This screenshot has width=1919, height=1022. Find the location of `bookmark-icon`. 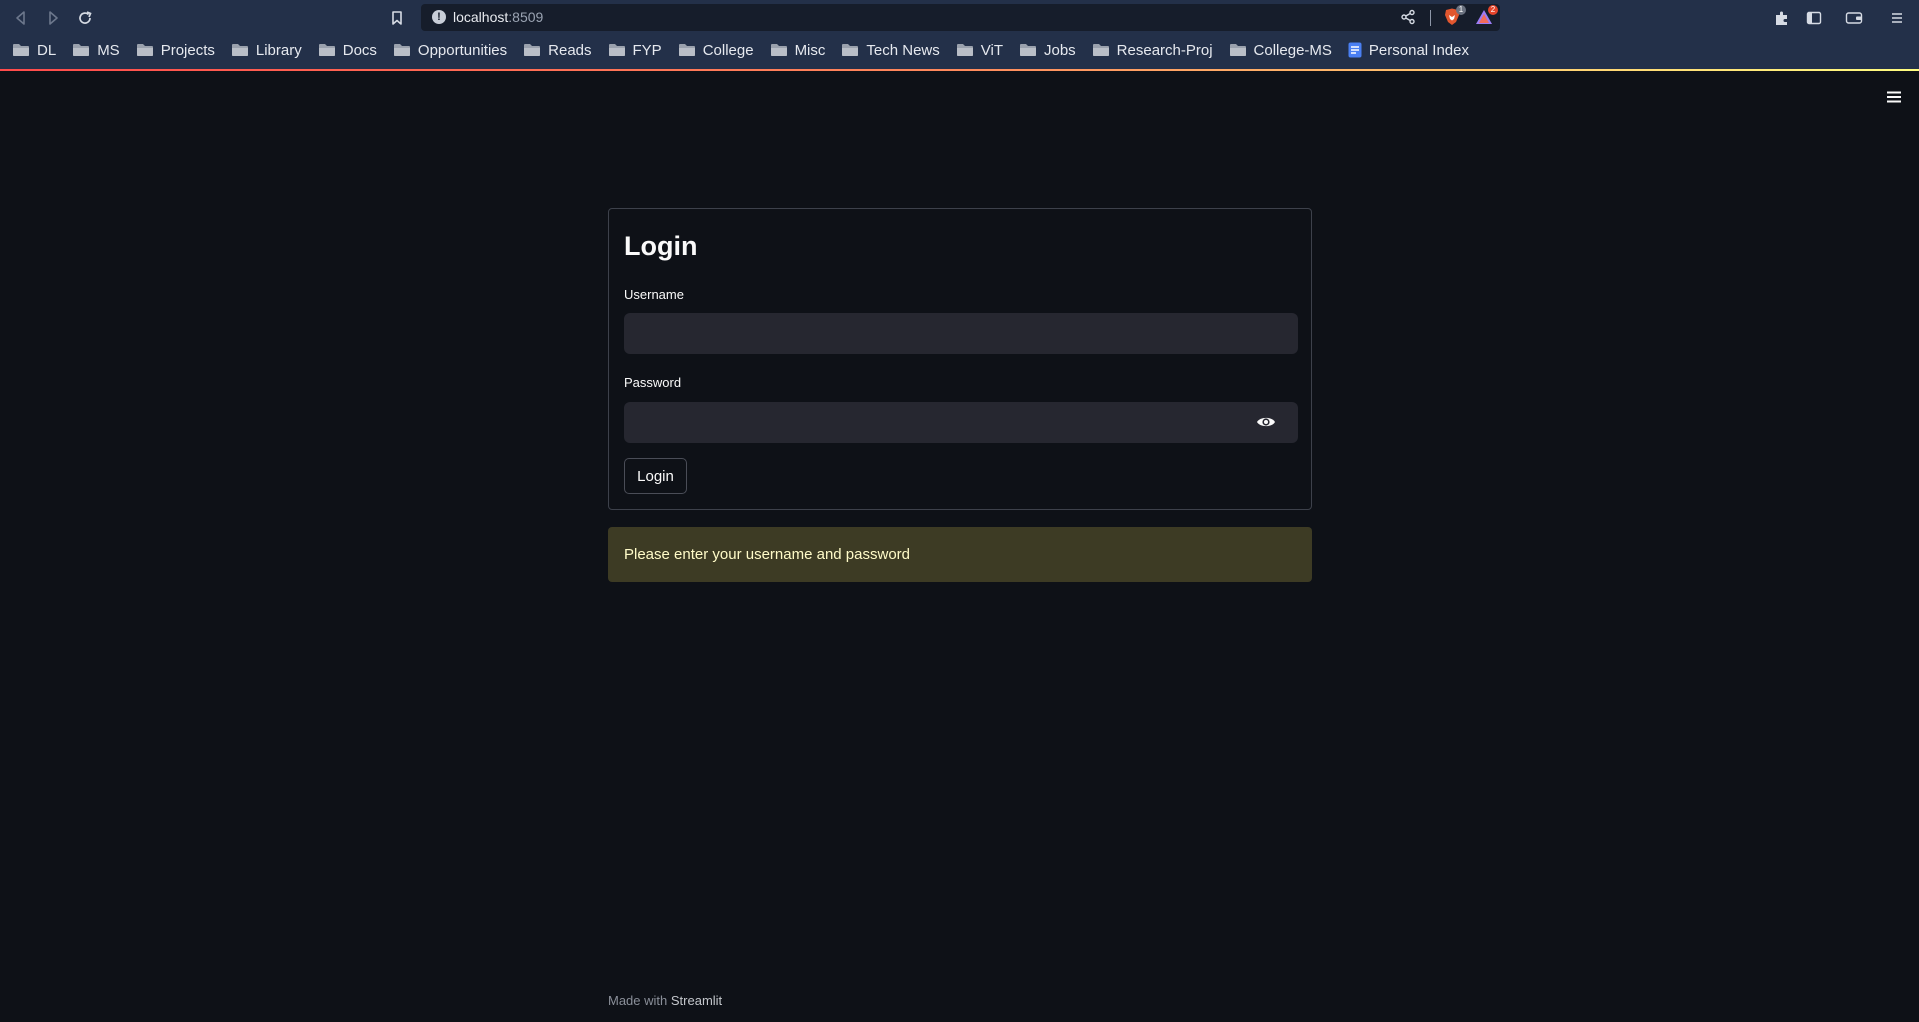

bookmark-icon is located at coordinates (397, 18).